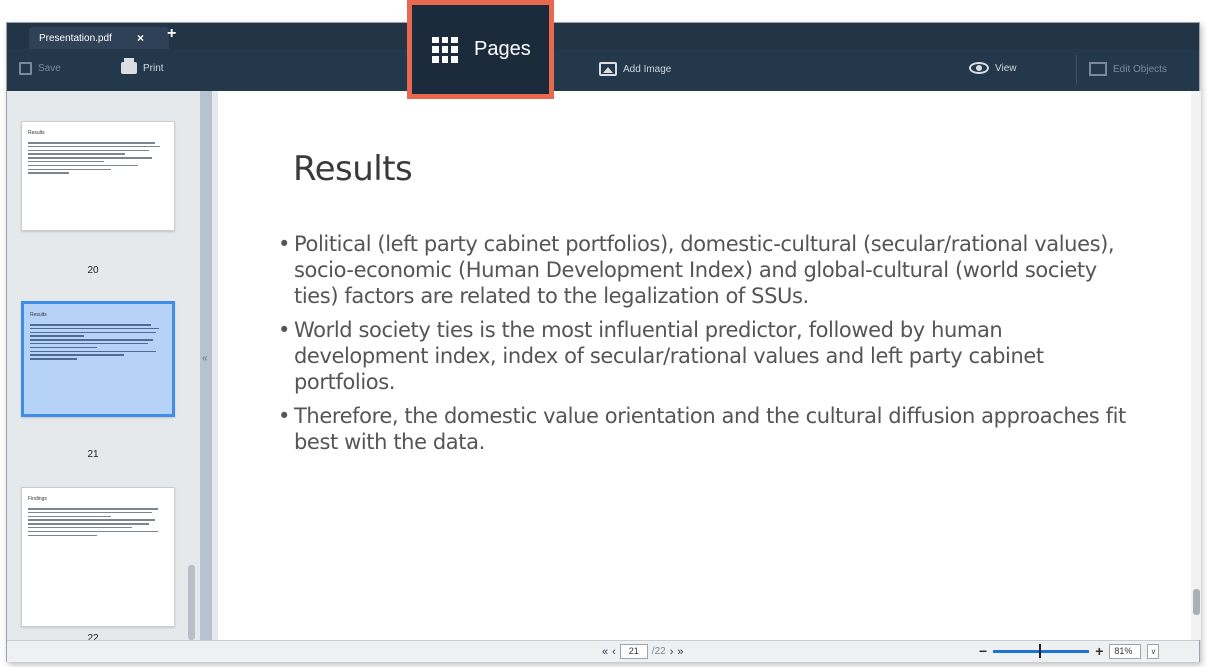 This screenshot has height=667, width=1207. I want to click on view-button: View, so click(993, 68).